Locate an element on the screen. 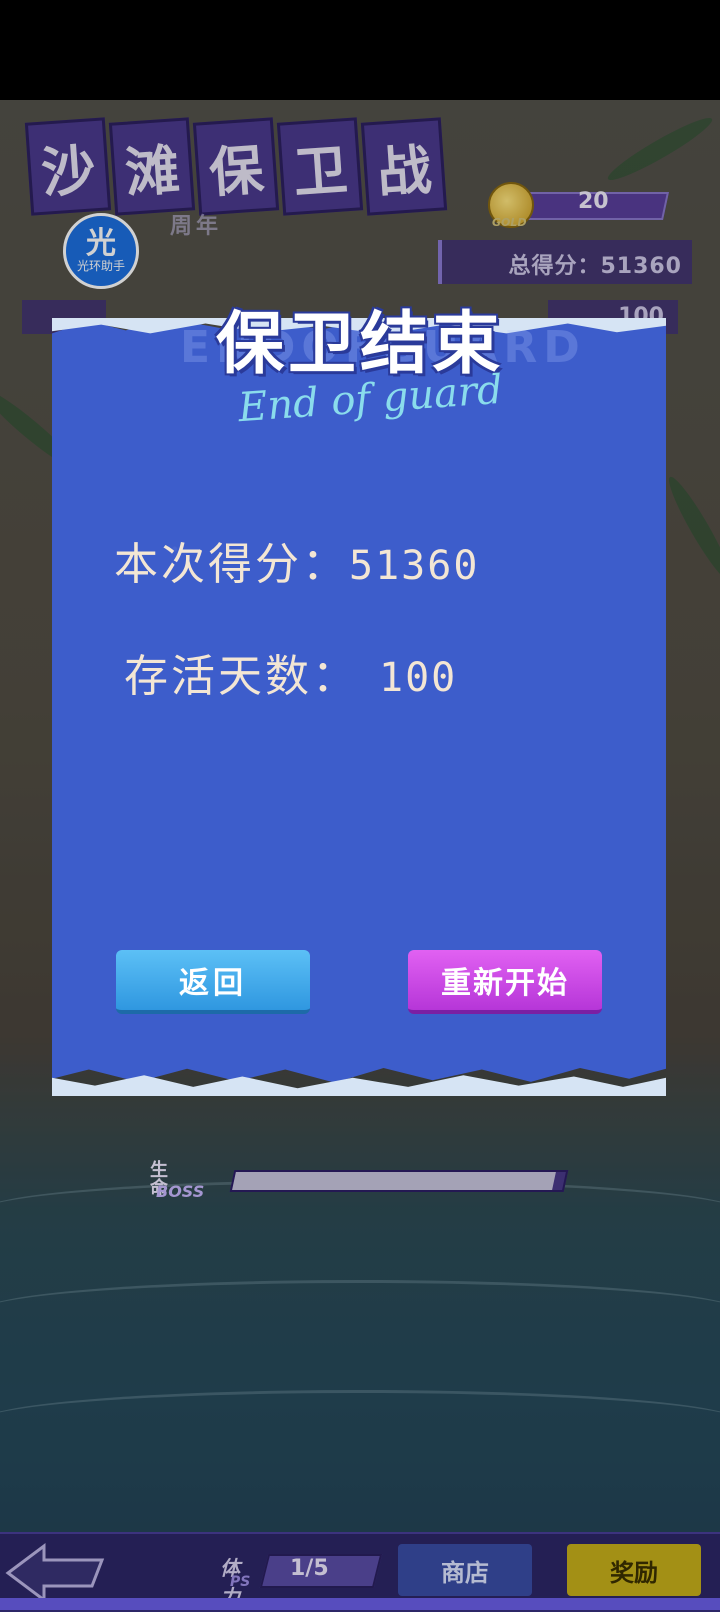  survival-days-row: 存活天数： 100 is located at coordinates (290, 672).